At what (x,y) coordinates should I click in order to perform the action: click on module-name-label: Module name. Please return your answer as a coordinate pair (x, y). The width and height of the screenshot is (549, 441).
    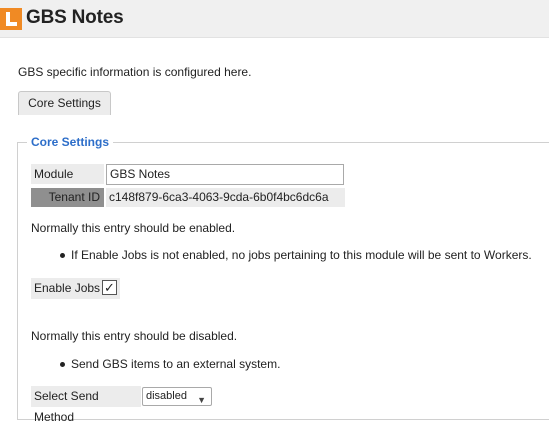
    Looking at the image, I should click on (67, 182).